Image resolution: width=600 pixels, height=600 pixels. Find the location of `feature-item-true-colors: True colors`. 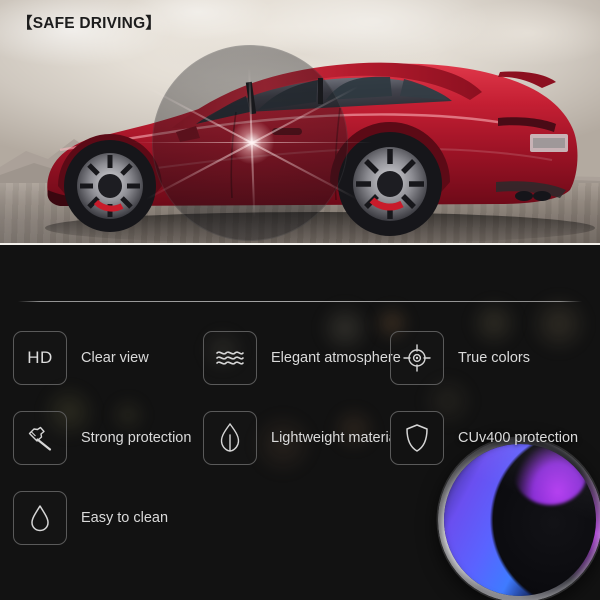

feature-item-true-colors: True colors is located at coordinates (460, 358).